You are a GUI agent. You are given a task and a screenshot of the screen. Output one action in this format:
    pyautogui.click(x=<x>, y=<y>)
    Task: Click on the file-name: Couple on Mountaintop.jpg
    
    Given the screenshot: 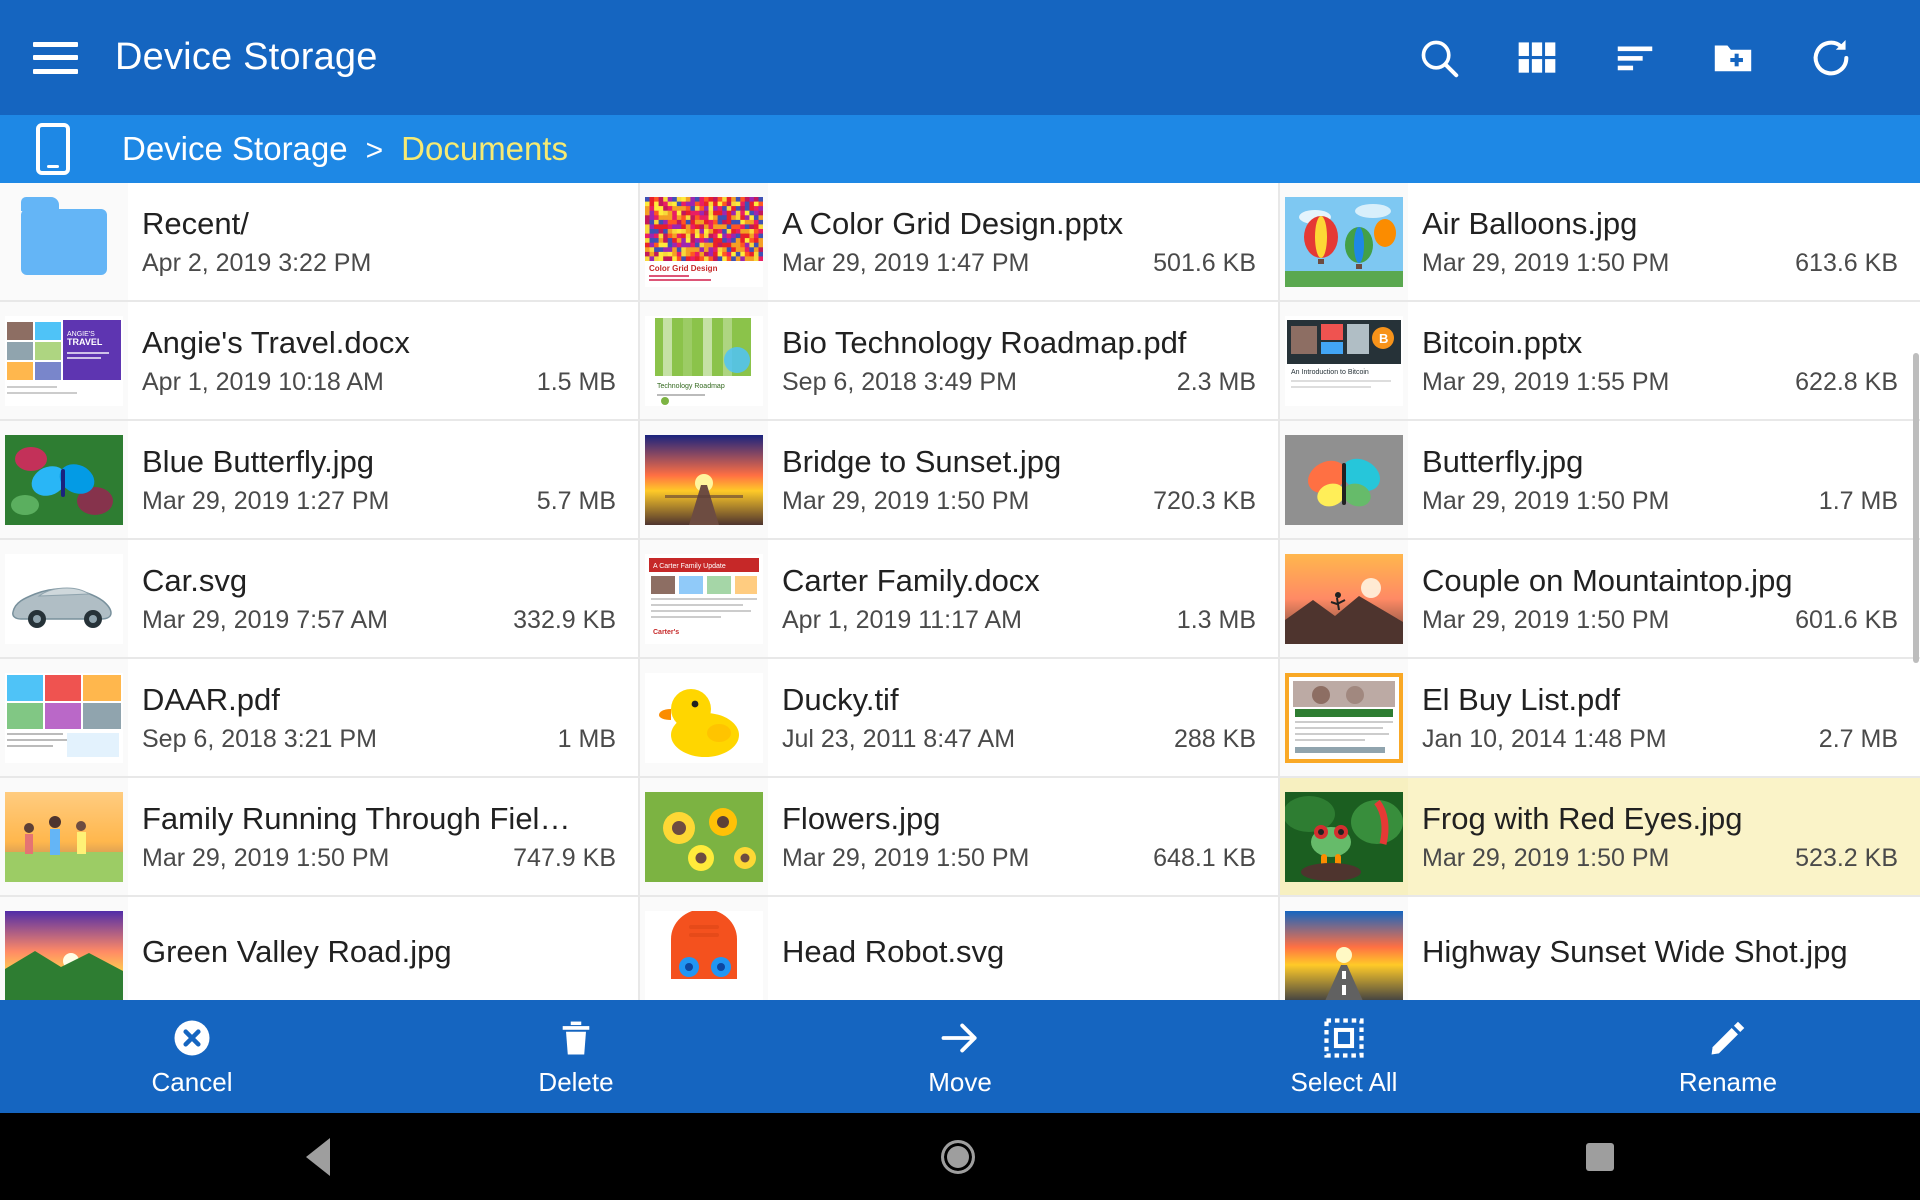 What is the action you would take?
    pyautogui.click(x=1607, y=580)
    